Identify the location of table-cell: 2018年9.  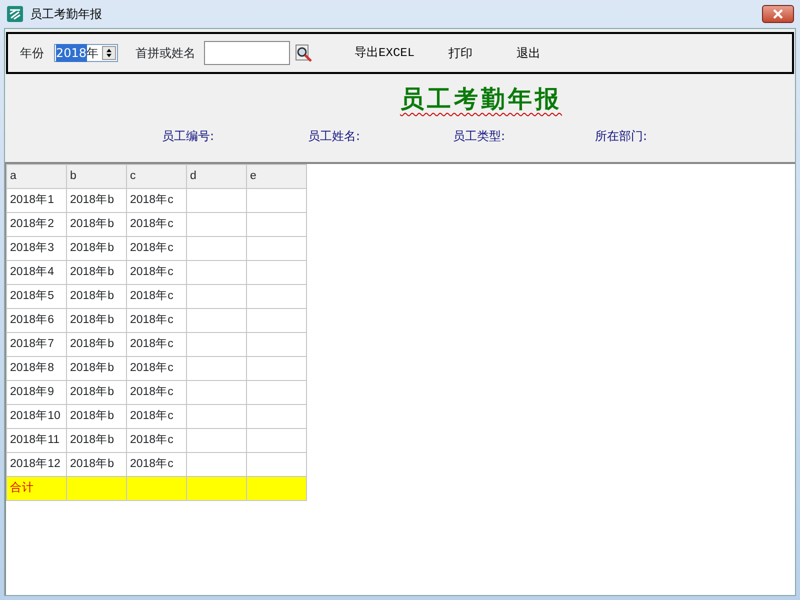
(36, 392).